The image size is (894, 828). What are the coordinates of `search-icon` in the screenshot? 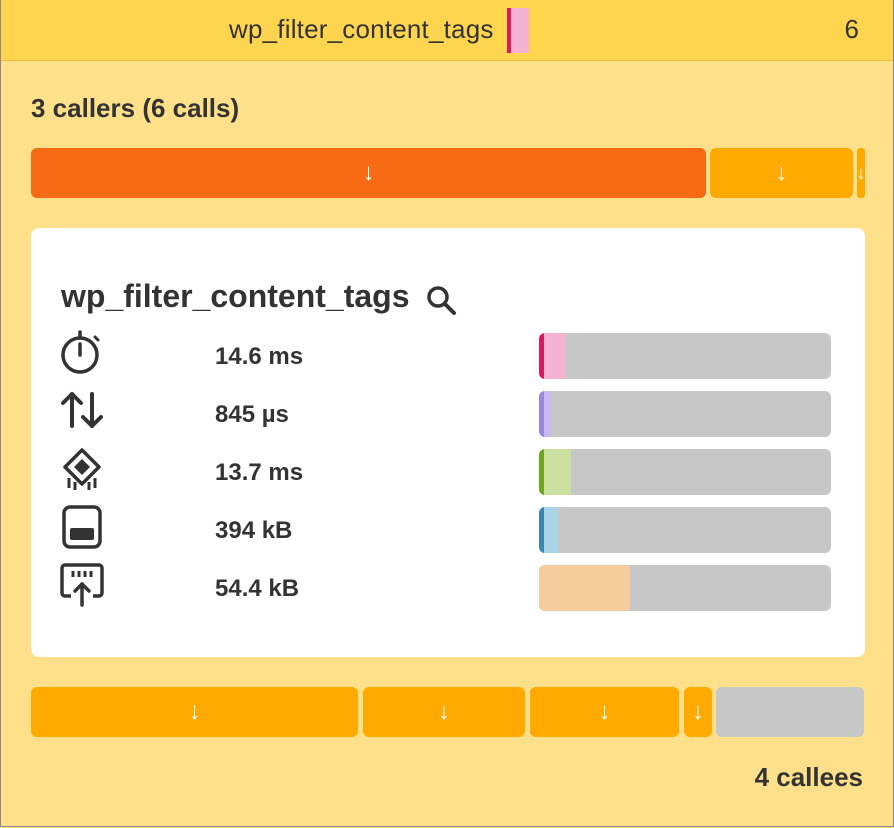 It's located at (442, 301).